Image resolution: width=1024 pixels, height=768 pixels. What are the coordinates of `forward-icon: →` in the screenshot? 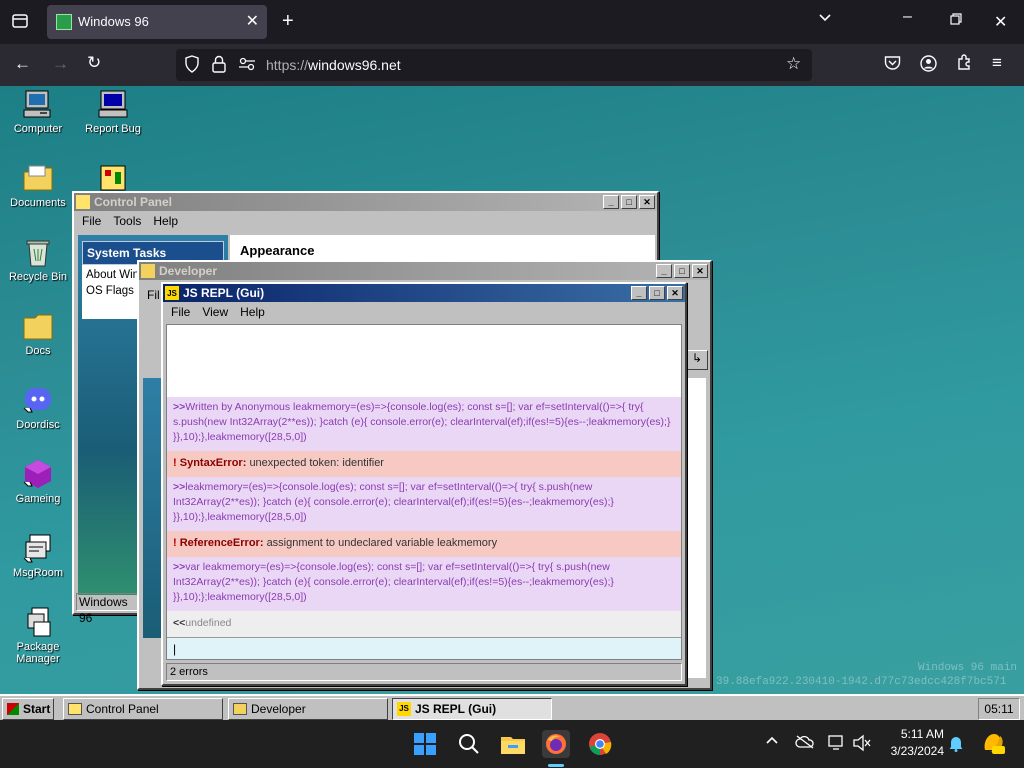 It's located at (60, 64).